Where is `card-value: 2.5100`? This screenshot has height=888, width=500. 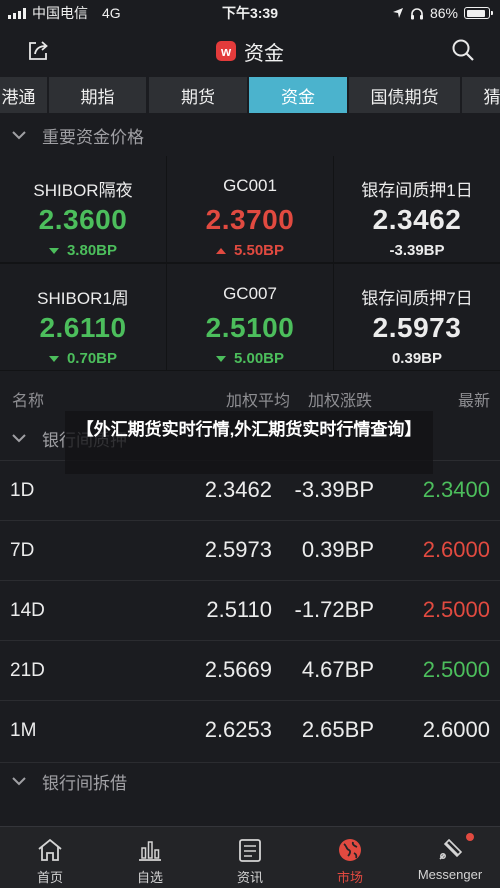 card-value: 2.5100 is located at coordinates (250, 327).